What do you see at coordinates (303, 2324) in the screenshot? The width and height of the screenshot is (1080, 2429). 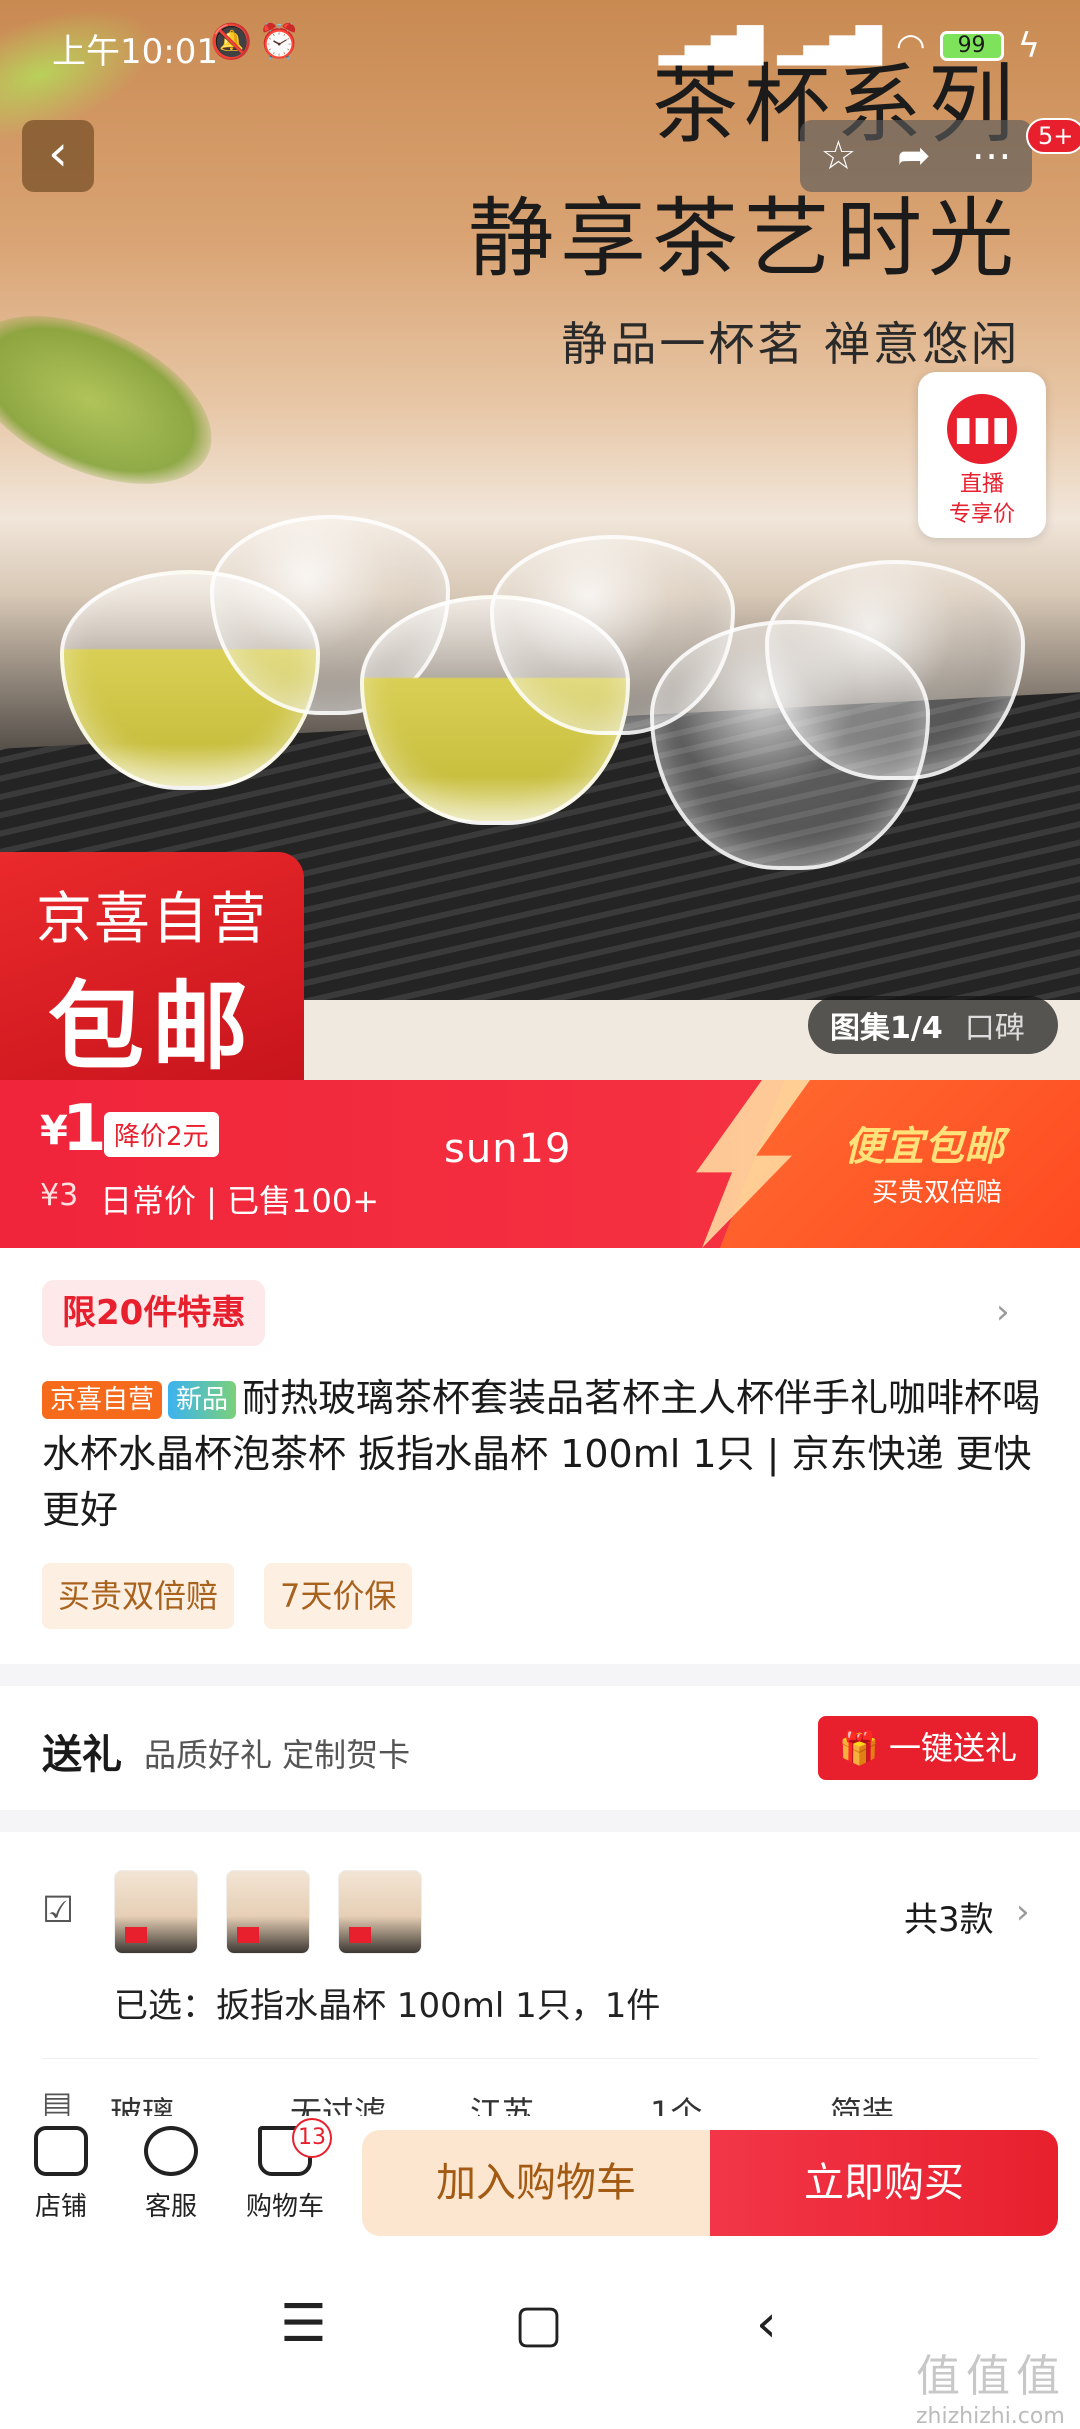 I see `menu-icon: ☰` at bounding box center [303, 2324].